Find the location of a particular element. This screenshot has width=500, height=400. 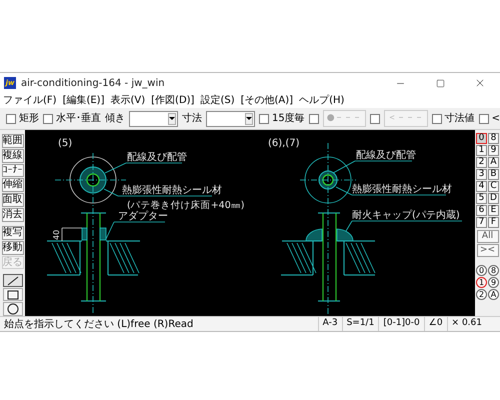

layer-button: 0 is located at coordinates (481, 138).